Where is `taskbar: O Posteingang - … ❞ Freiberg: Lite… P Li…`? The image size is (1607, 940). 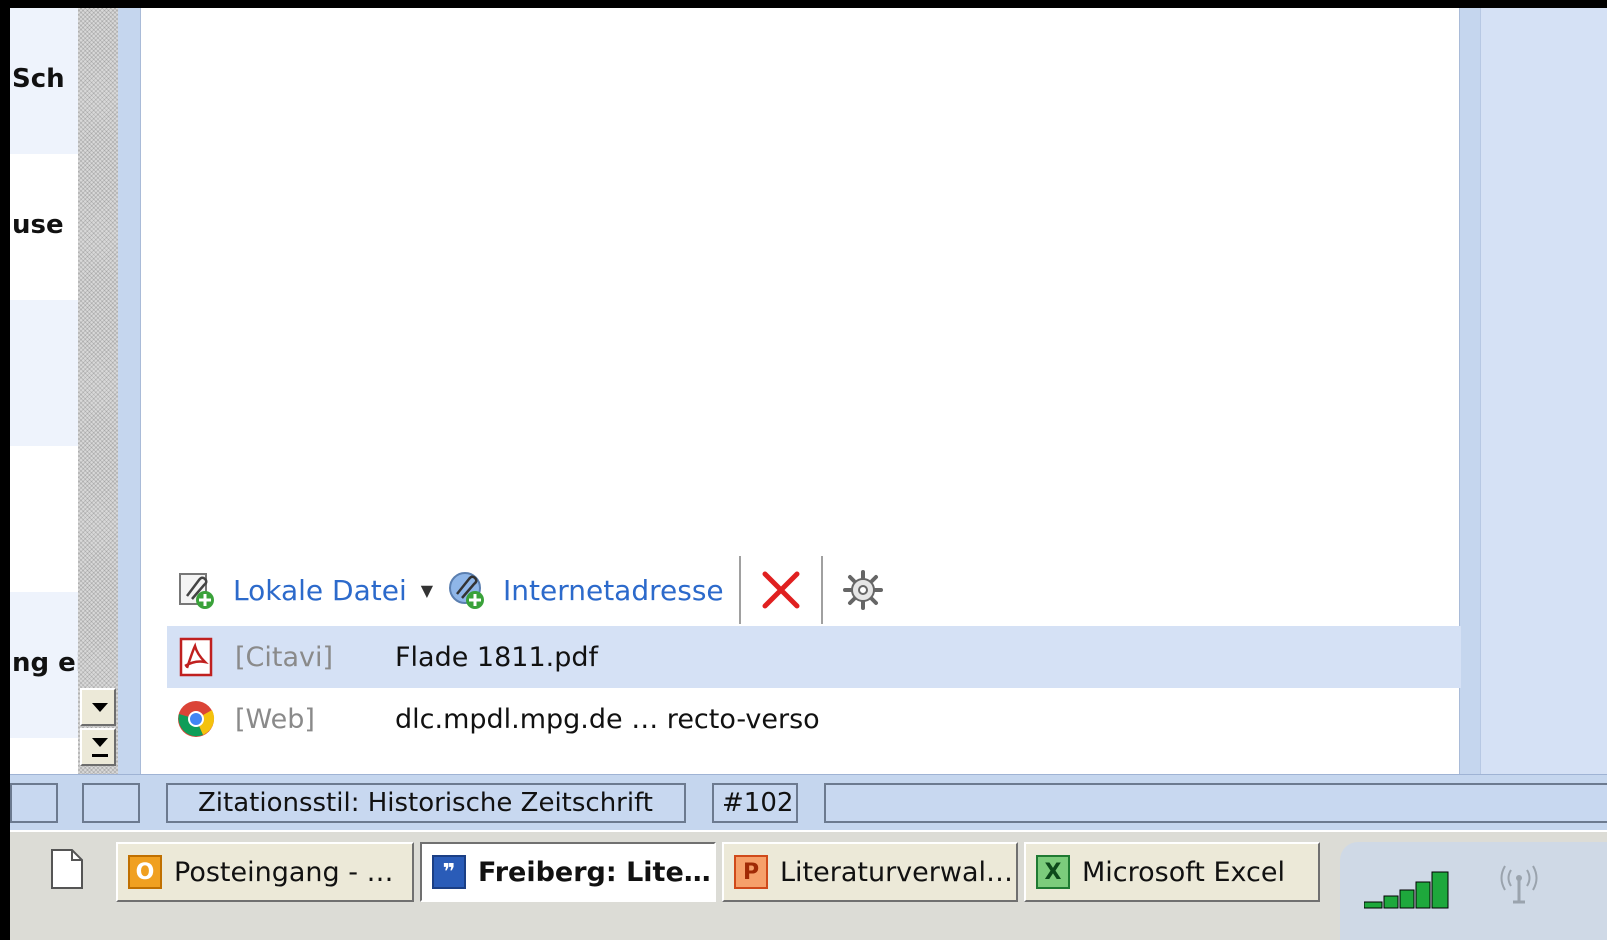
taskbar: O Posteingang - … ❞ Freiberg: Lite… P Li… is located at coordinates (808, 885).